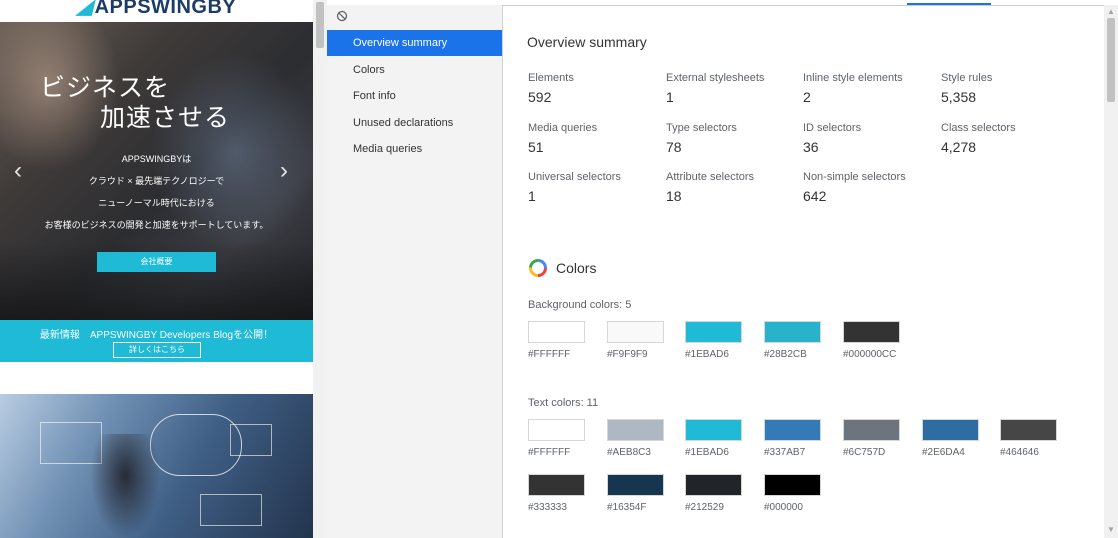 Image resolution: width=1118 pixels, height=538 pixels. What do you see at coordinates (23, 171) in the screenshot?
I see `chevron-left-icon: ‹` at bounding box center [23, 171].